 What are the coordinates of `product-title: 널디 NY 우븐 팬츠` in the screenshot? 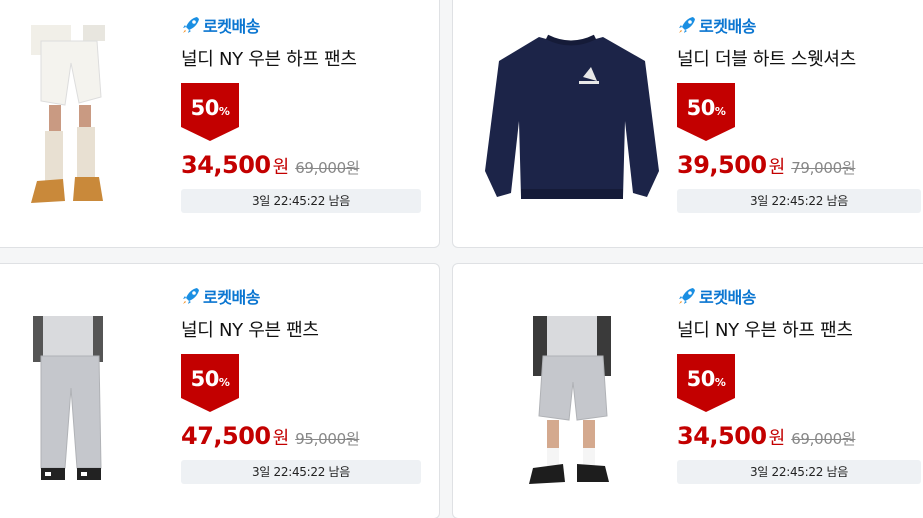 It's located at (303, 328).